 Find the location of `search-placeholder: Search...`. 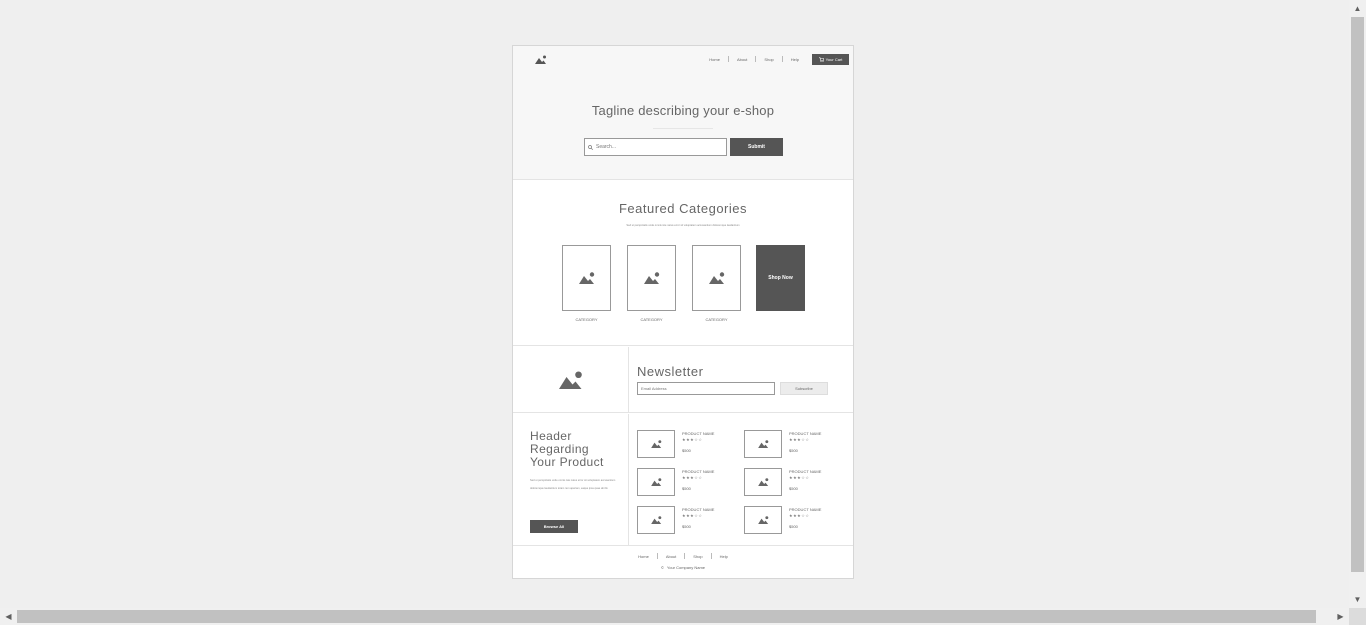

search-placeholder: Search... is located at coordinates (606, 147).